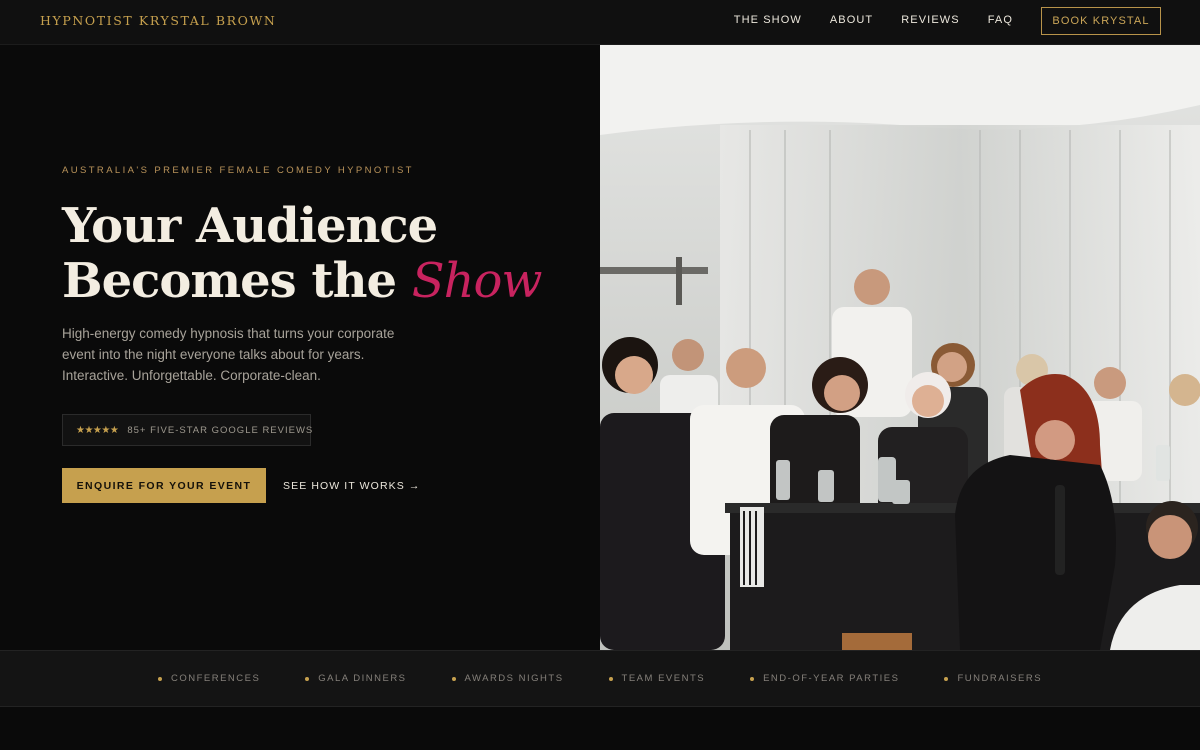 This screenshot has height=750, width=1200. I want to click on nav-reviews: REVIEWS, so click(930, 20).